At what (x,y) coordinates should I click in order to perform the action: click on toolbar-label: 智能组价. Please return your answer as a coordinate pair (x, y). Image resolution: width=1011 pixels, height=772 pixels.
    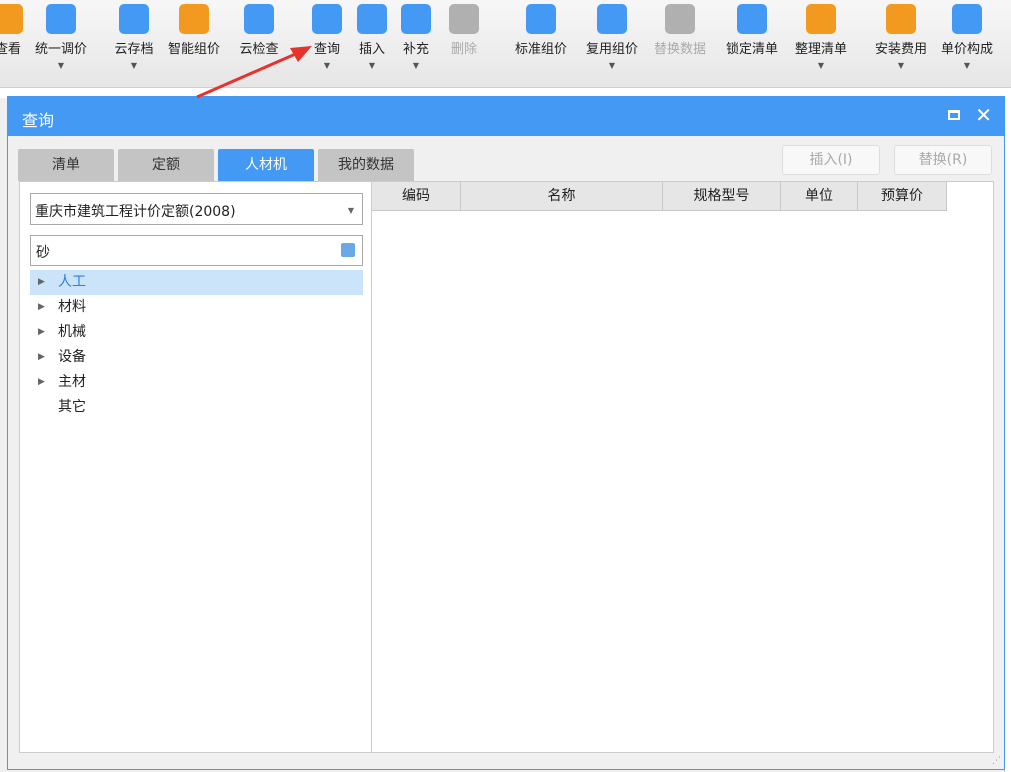
    Looking at the image, I should click on (193, 49).